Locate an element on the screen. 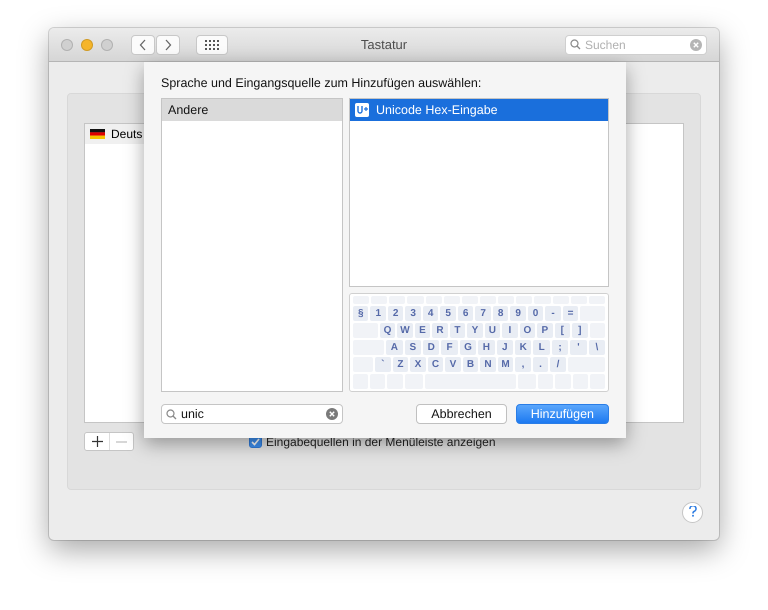  keyboard-key: = is located at coordinates (570, 313).